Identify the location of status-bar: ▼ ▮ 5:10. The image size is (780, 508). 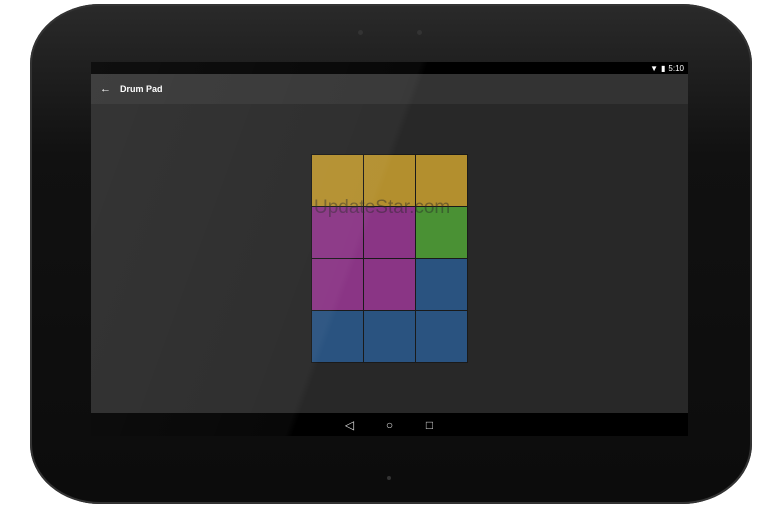
(389, 68).